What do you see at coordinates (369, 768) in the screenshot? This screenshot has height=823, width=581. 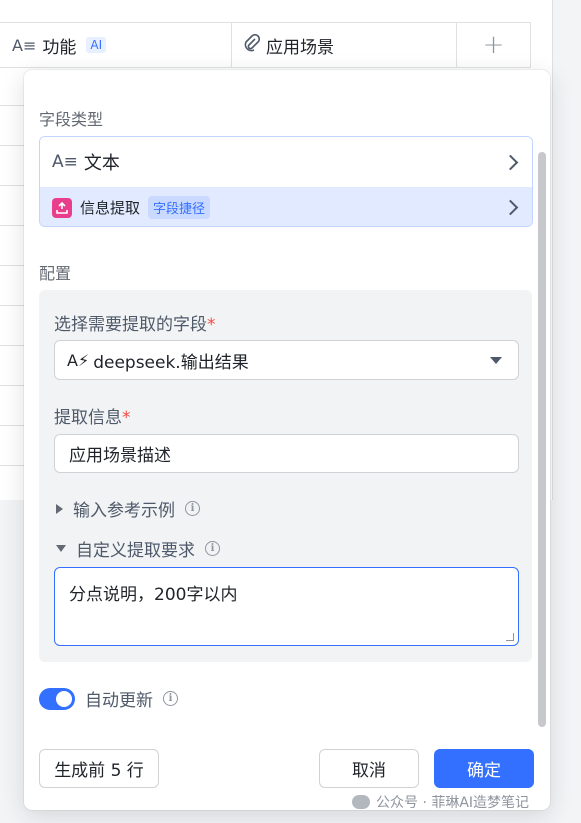 I see `cancel-button: 取消` at bounding box center [369, 768].